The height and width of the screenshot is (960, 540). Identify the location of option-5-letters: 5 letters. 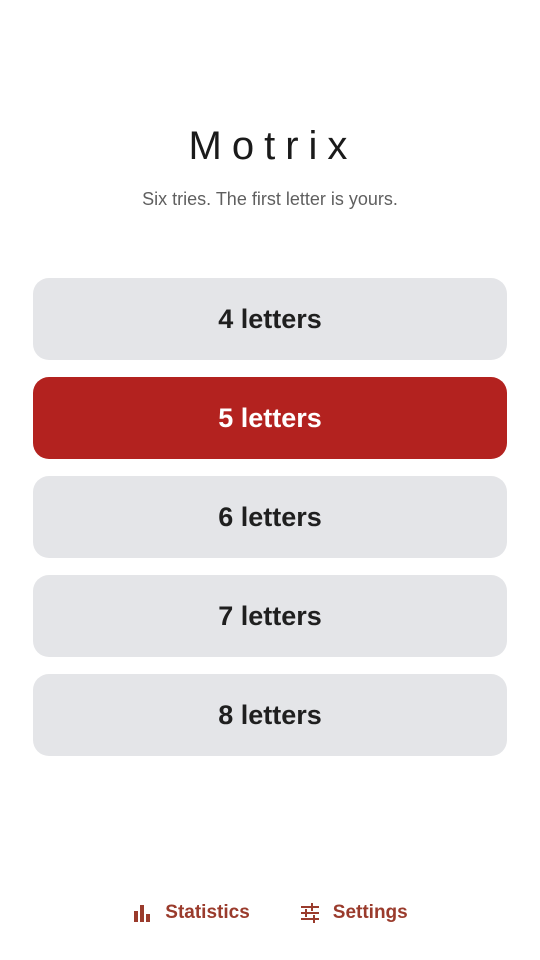
(270, 418).